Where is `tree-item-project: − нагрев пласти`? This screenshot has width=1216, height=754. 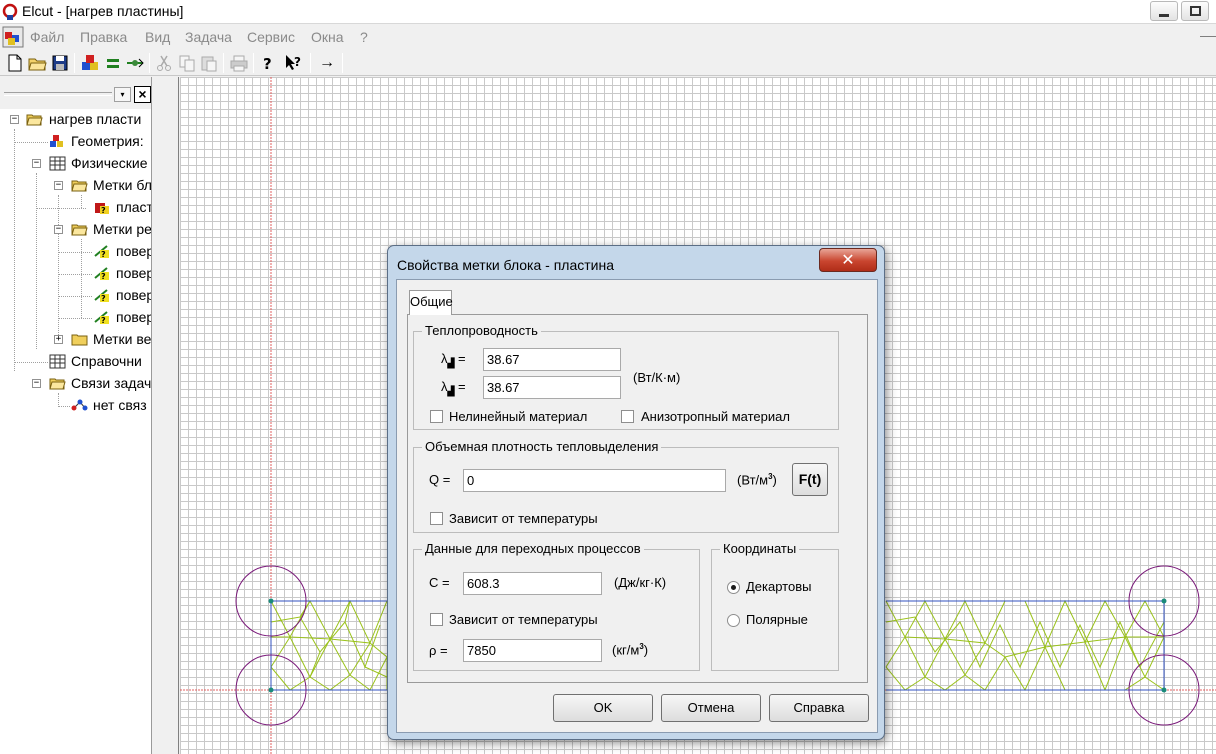
tree-item-project: − нагрев пласти is located at coordinates (75, 120).